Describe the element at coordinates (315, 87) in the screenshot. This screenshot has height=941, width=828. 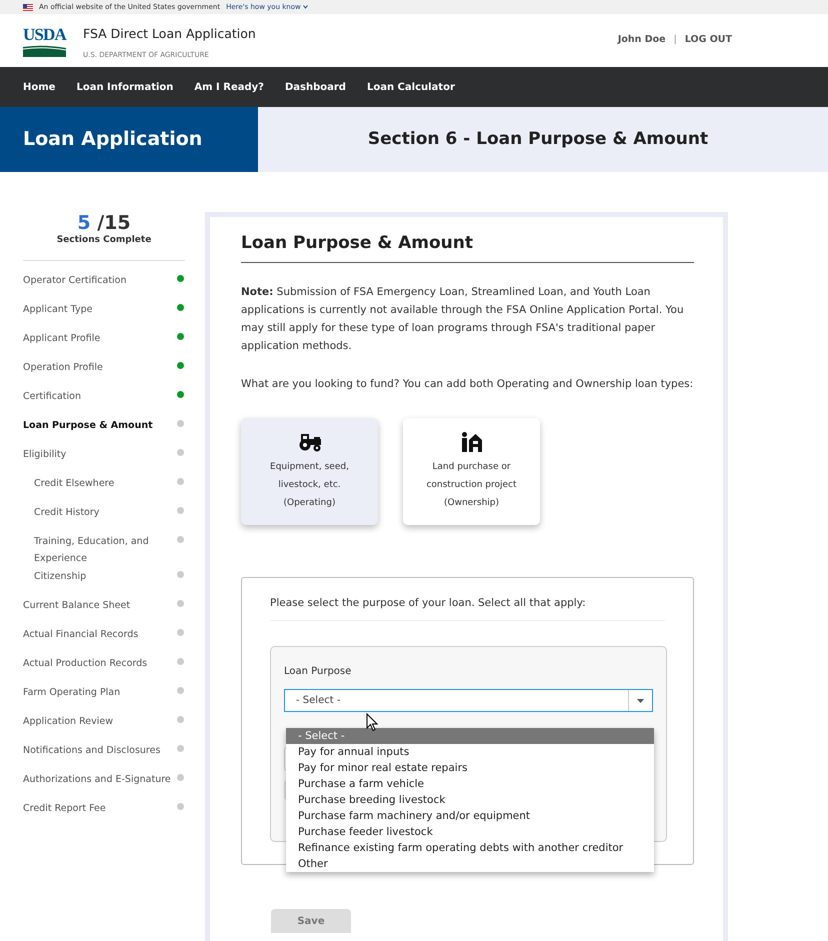
I see `nav-link: Dashboard` at that location.